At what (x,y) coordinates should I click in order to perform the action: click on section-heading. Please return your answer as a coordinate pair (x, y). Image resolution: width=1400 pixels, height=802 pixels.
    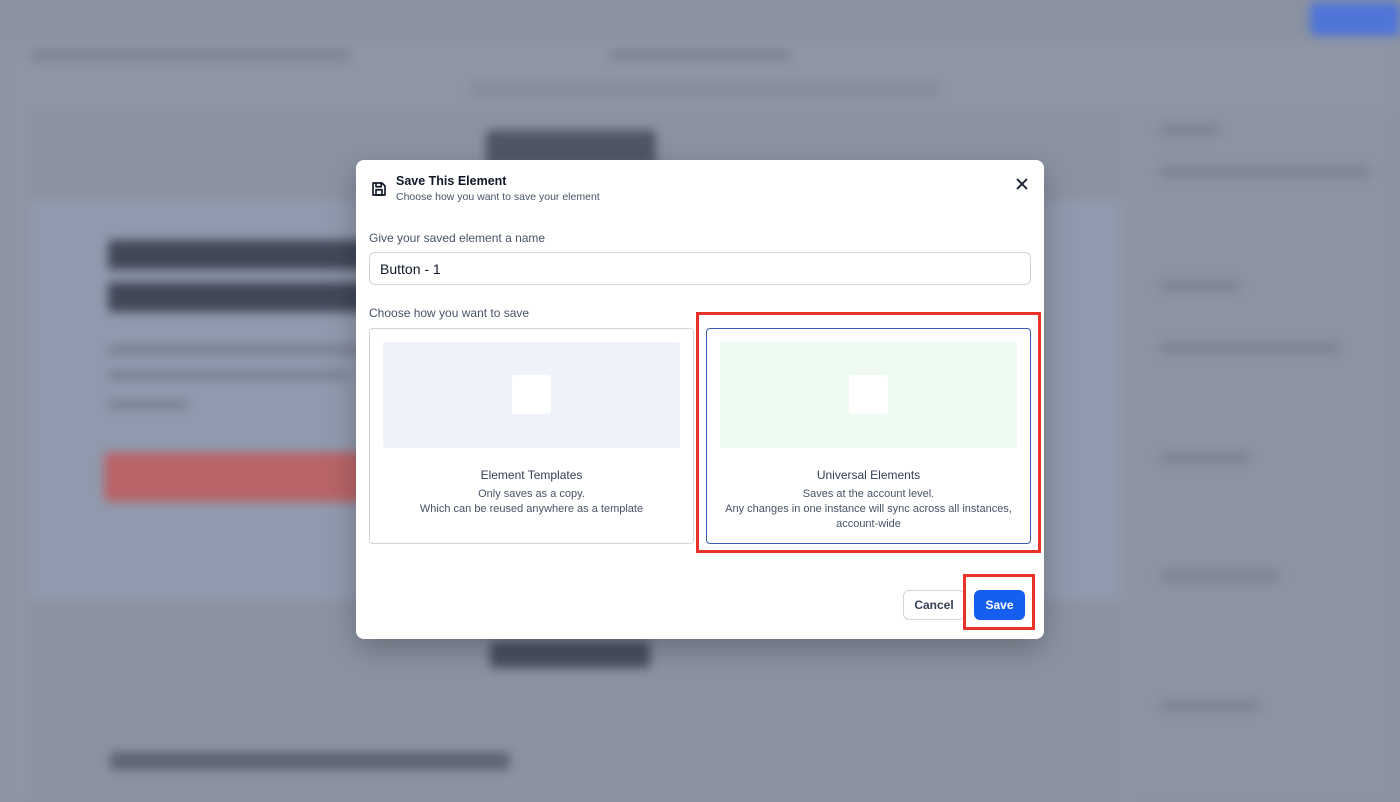
    Looking at the image, I should click on (570, 655).